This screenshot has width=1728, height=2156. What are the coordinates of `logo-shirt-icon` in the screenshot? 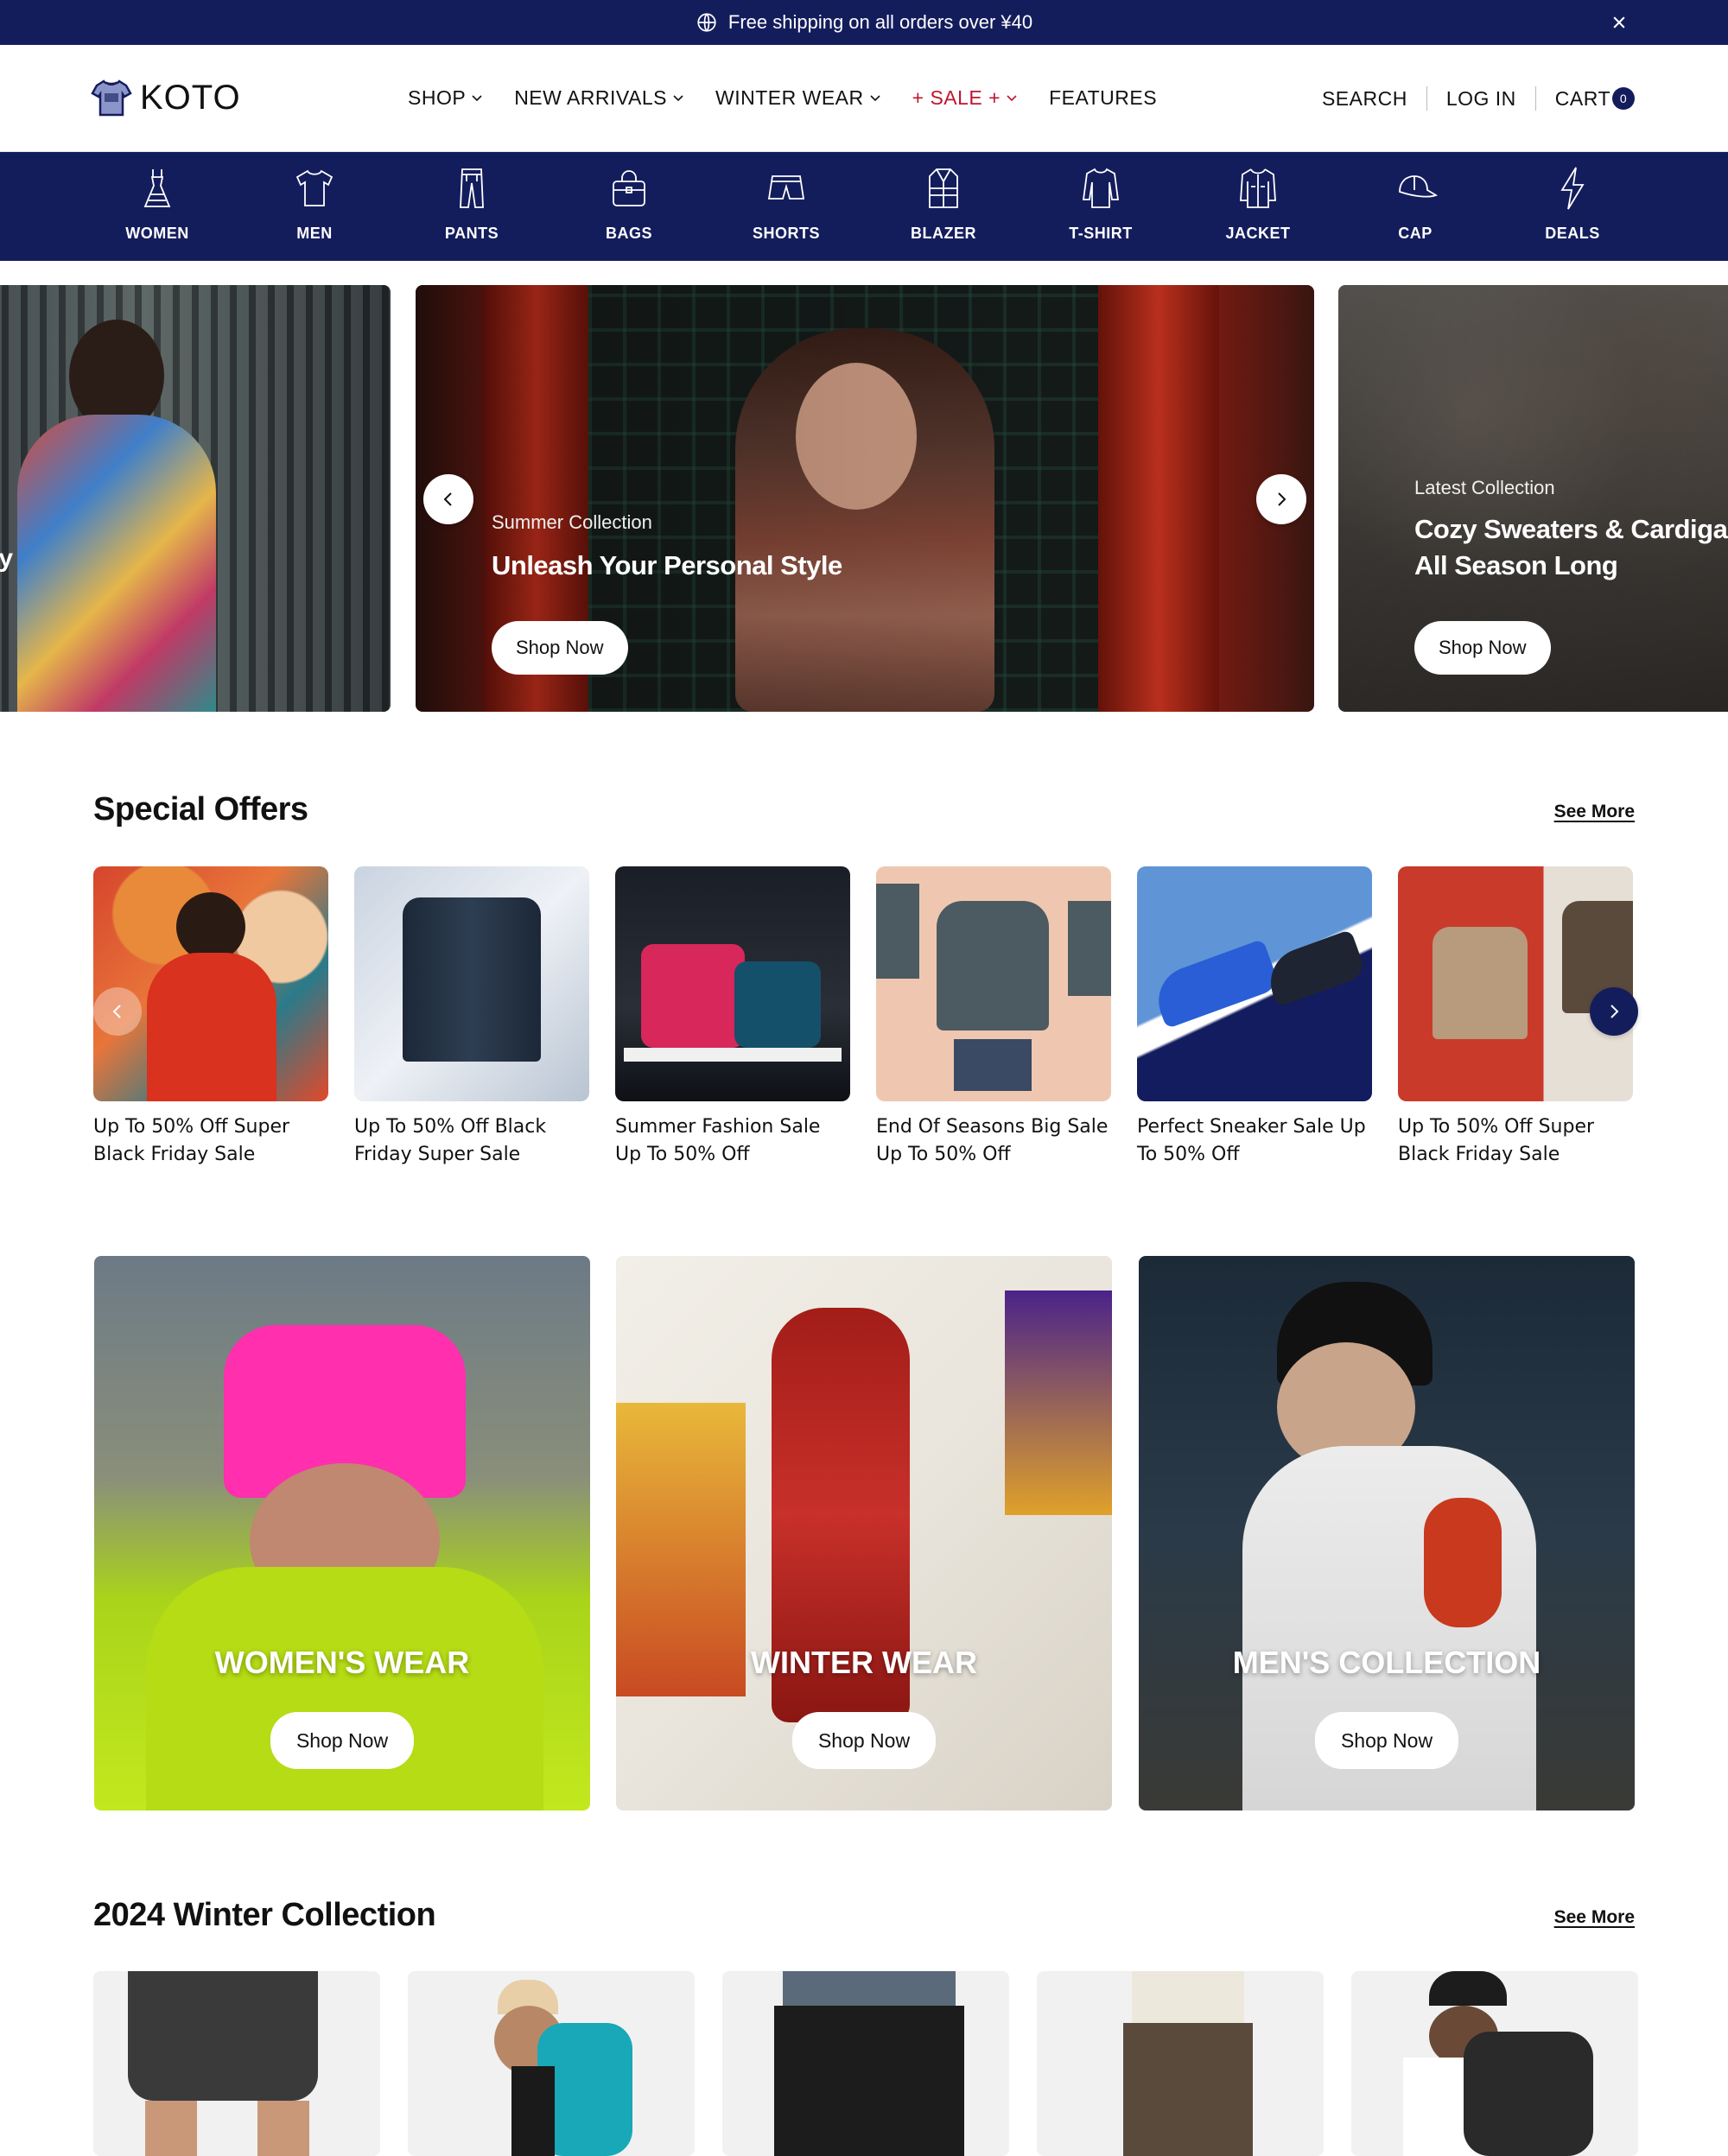 It's located at (111, 98).